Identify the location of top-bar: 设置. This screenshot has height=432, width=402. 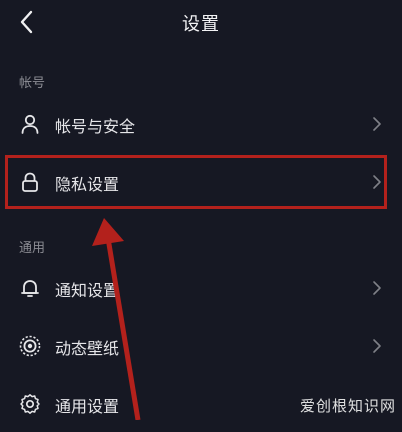
(201, 24).